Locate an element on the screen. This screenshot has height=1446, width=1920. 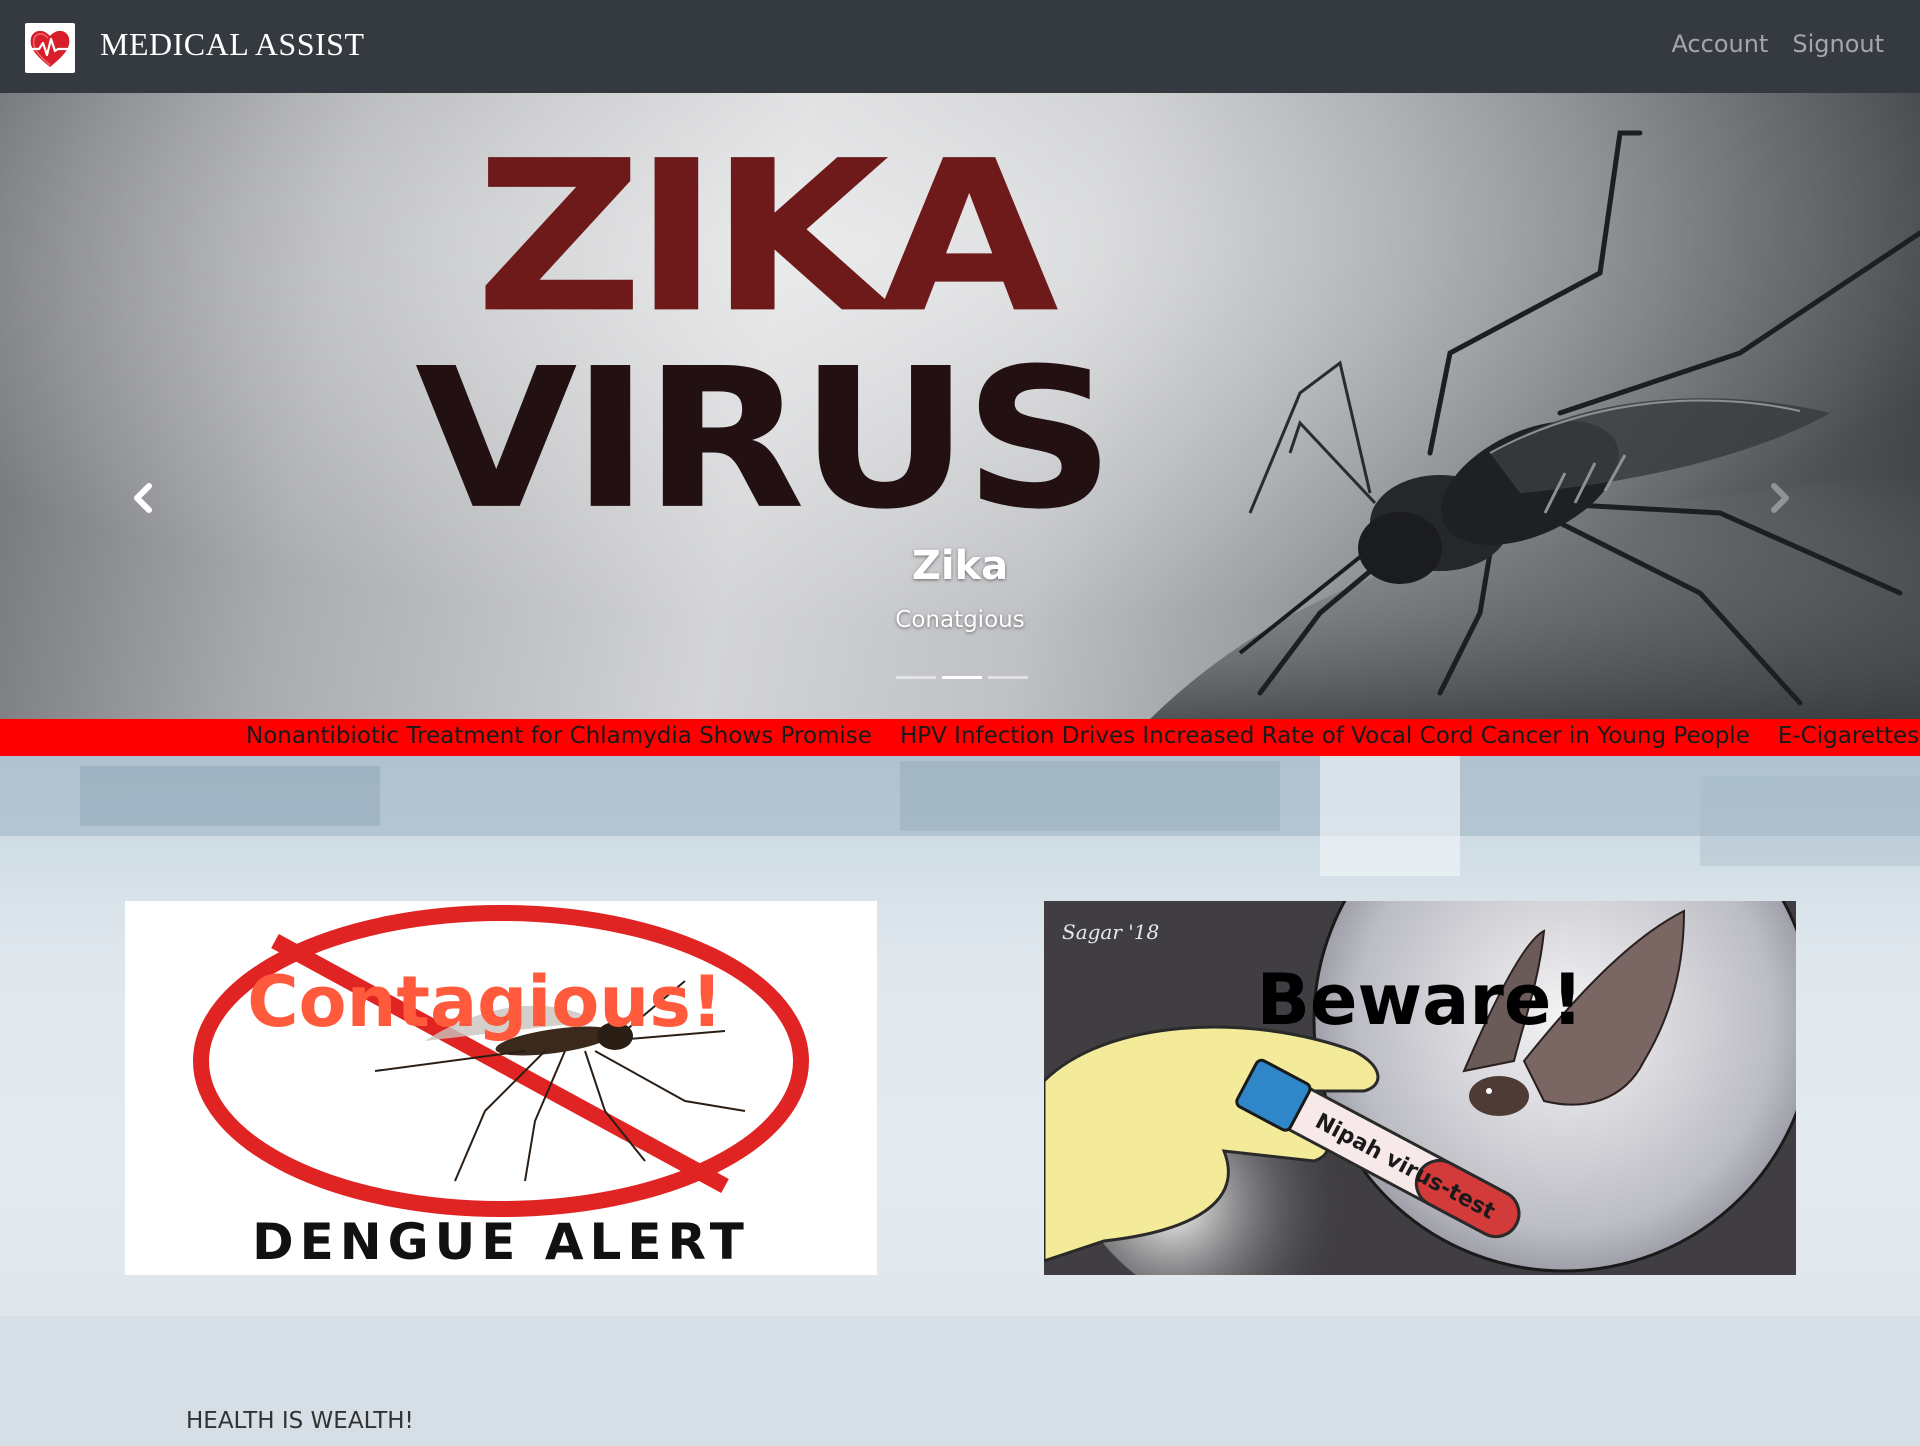
dengue-alert-card: Contagious! DENGUE ALERT is located at coordinates (501, 1088).